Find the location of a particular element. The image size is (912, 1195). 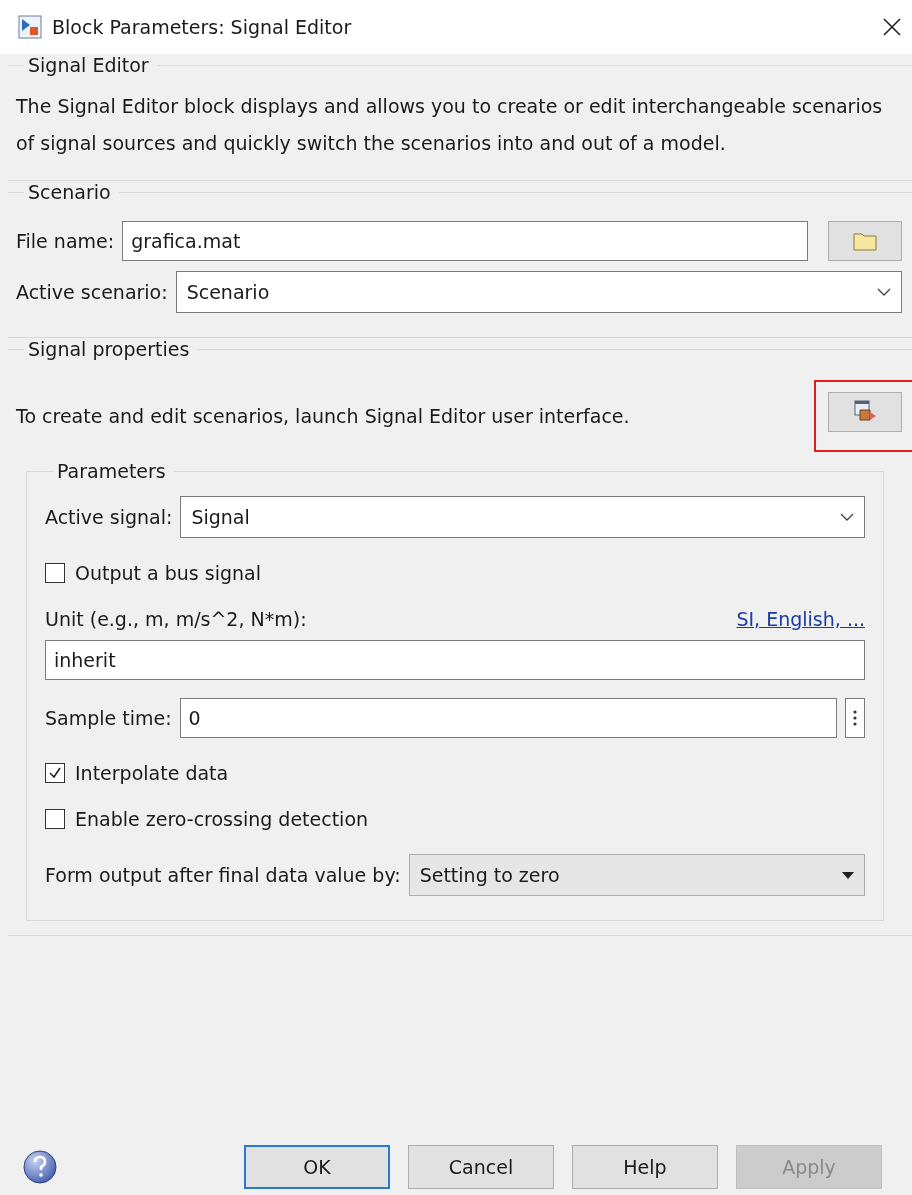

more-options-button is located at coordinates (855, 718).